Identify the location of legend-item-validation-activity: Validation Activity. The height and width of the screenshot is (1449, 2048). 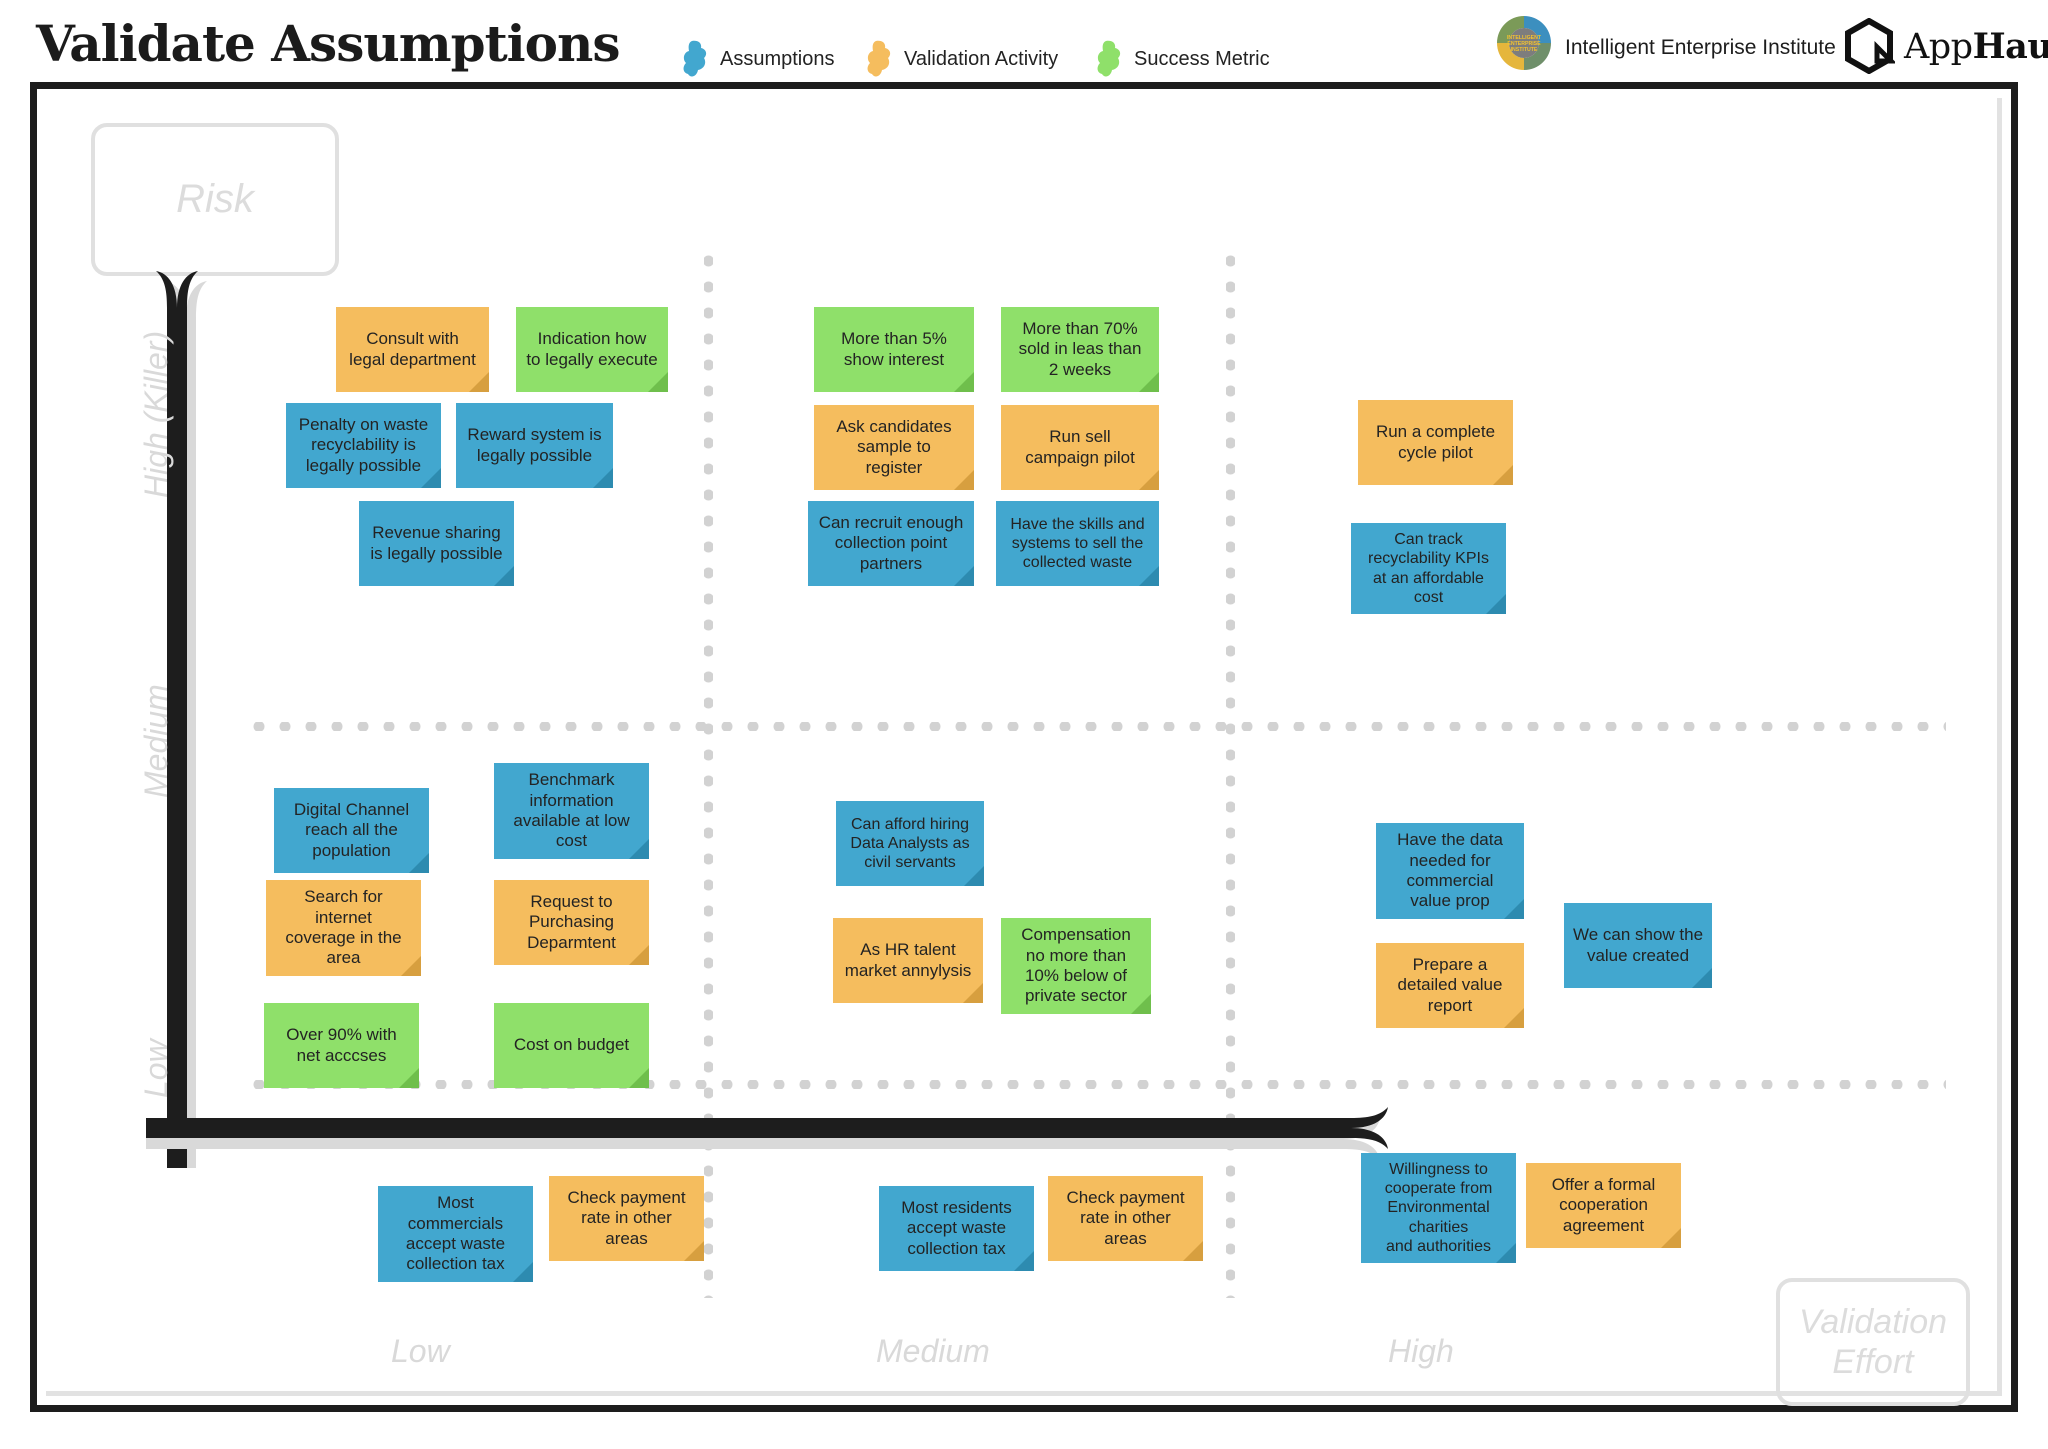
(962, 59).